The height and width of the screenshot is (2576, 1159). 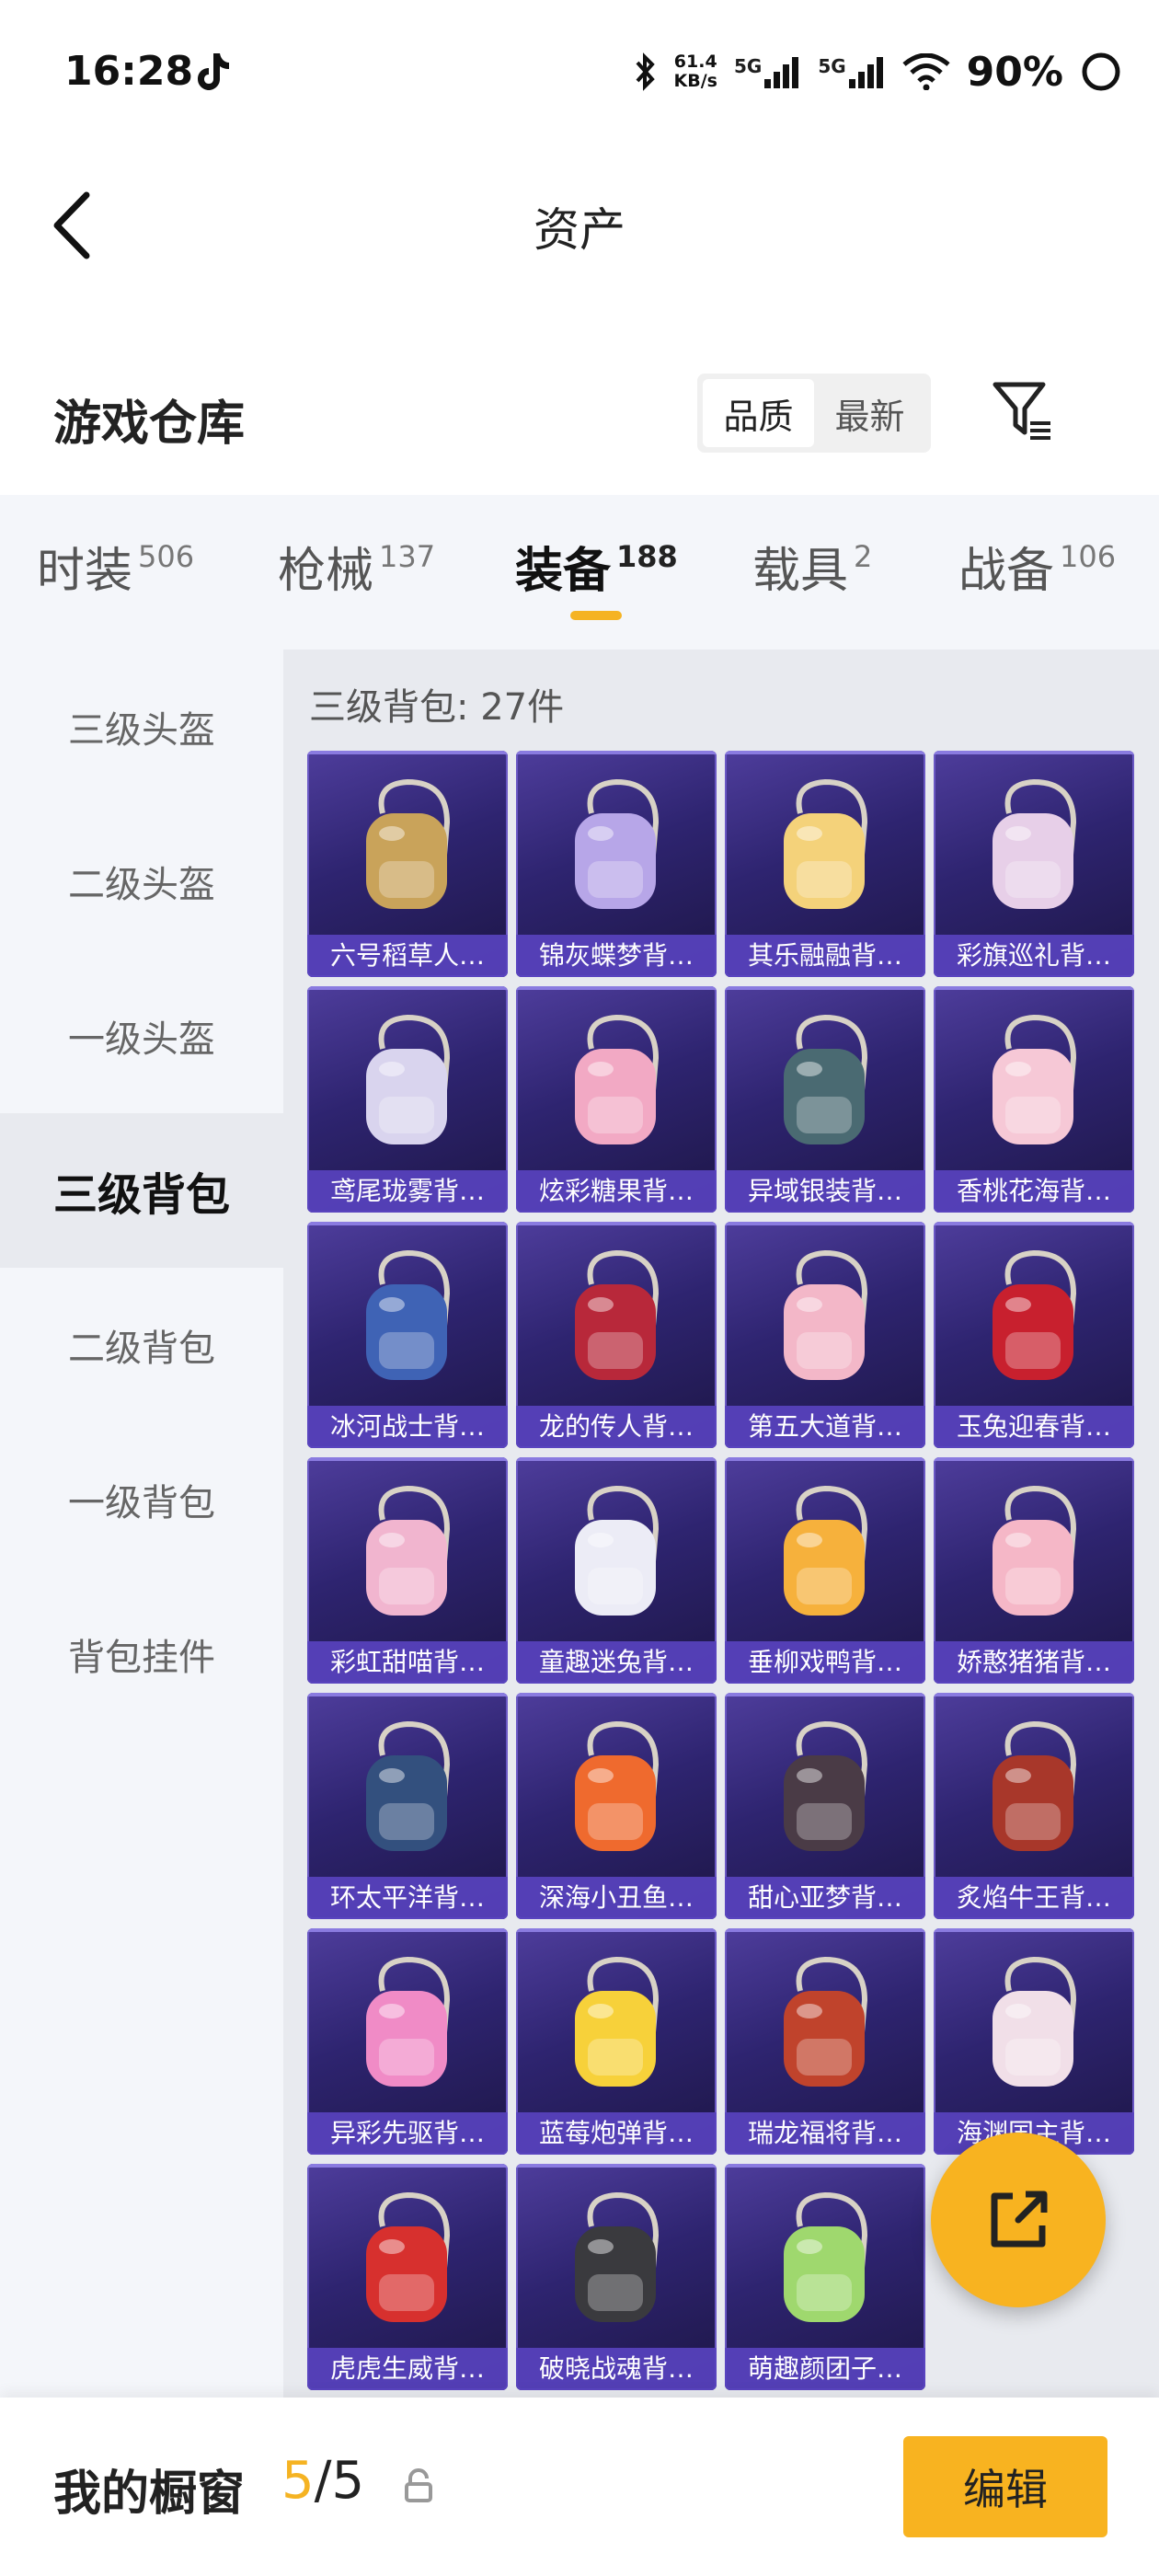 I want to click on pacific-rim-backpack-icon, so click(x=408, y=1785).